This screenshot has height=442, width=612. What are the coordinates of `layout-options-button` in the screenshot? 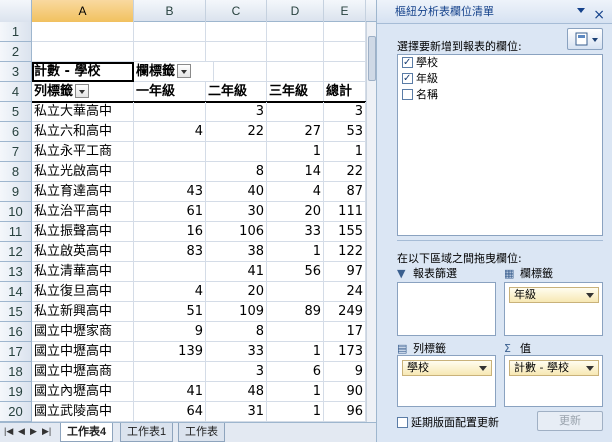 It's located at (585, 39).